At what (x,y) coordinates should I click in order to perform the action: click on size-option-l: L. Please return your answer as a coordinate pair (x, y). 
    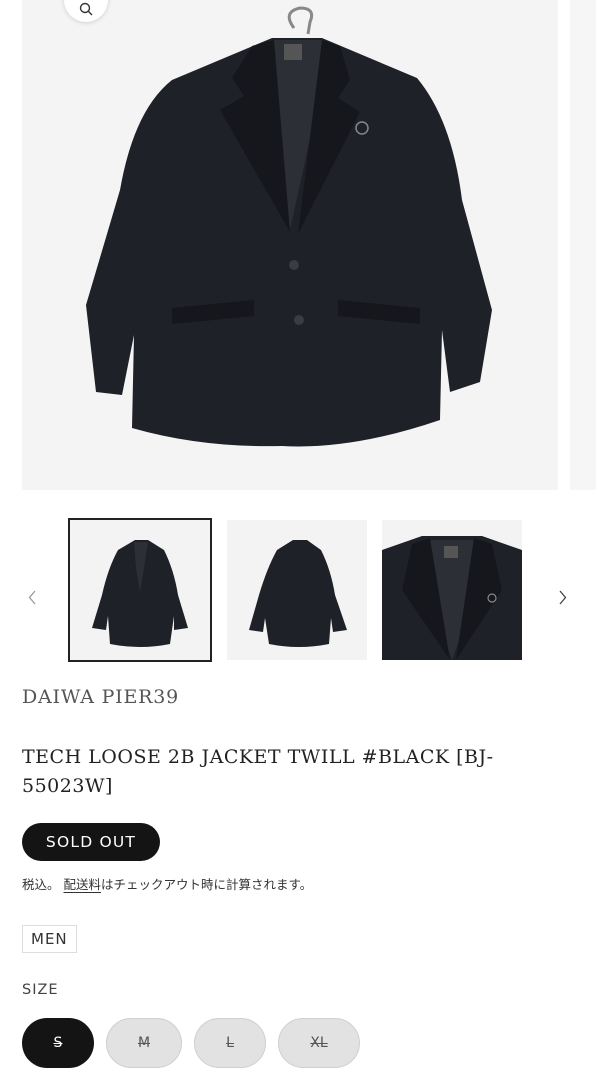
    Looking at the image, I should click on (230, 1043).